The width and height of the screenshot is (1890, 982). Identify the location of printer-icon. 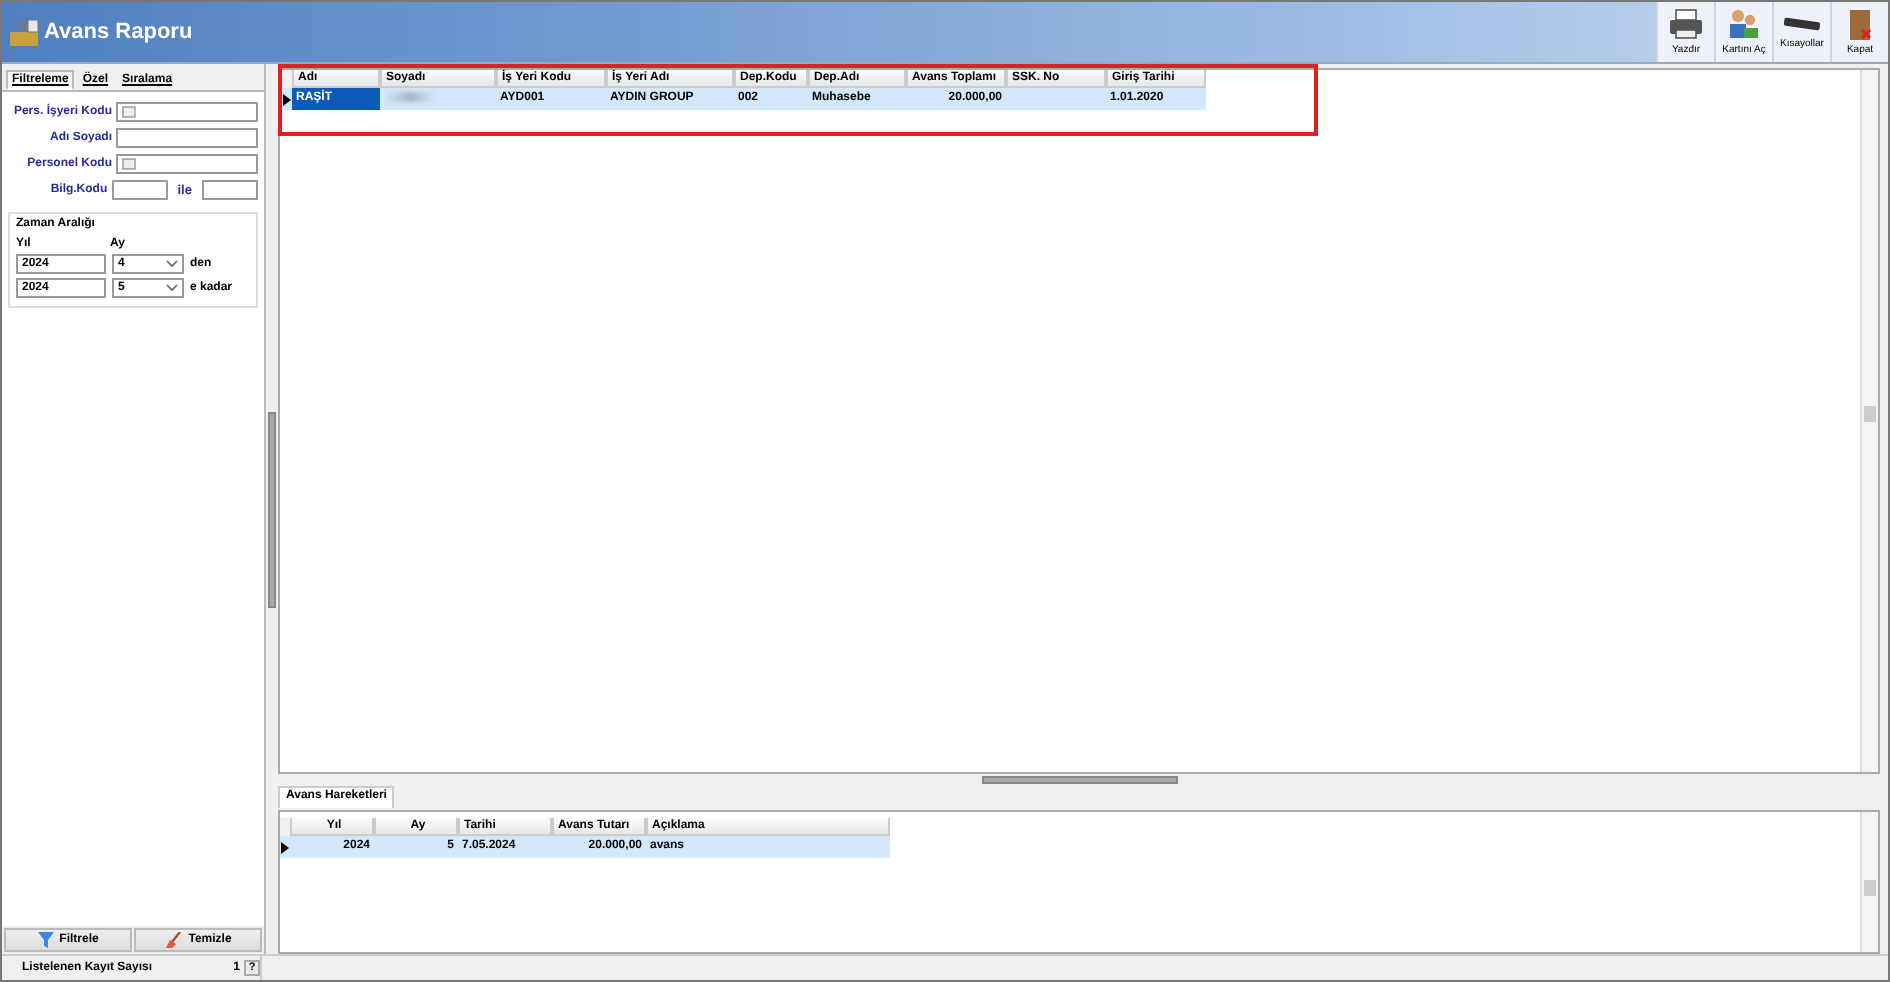
(1686, 24).